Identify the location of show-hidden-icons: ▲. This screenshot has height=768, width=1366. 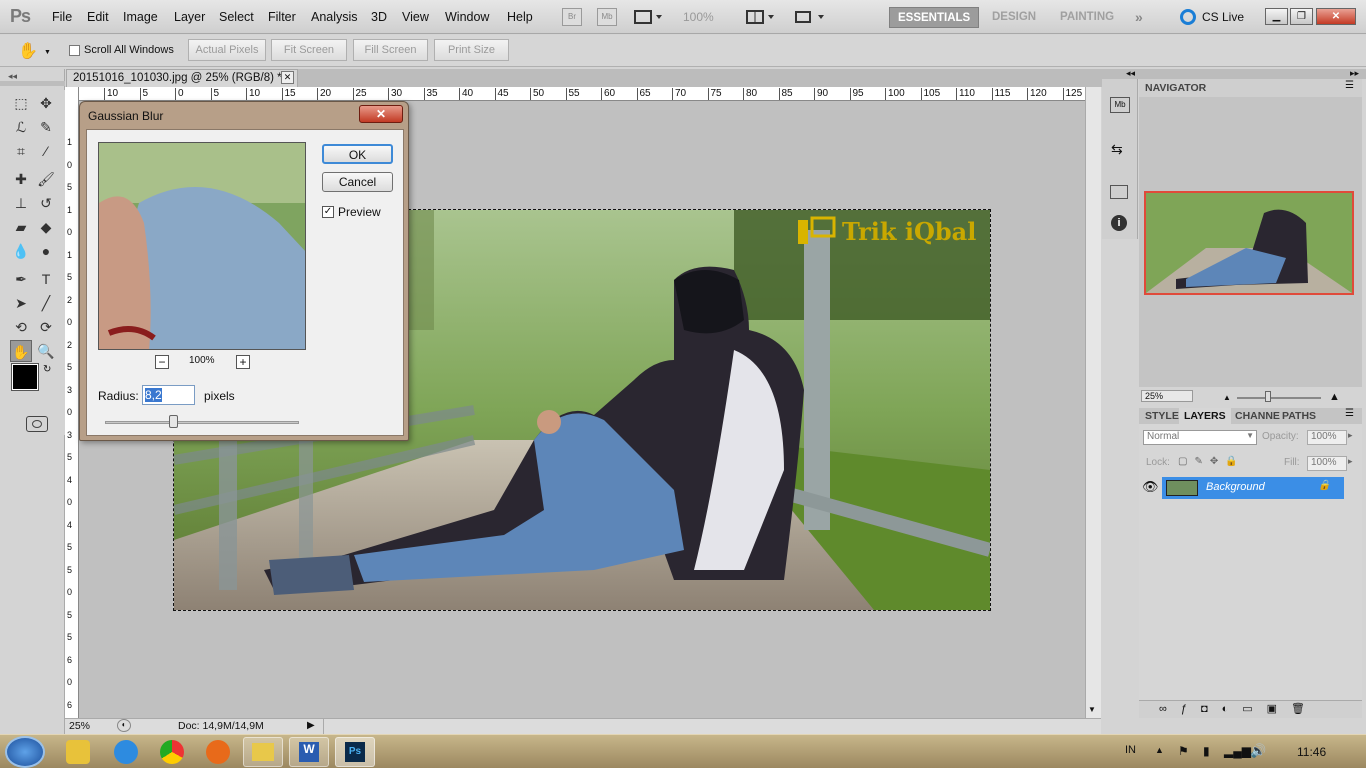
(1159, 750).